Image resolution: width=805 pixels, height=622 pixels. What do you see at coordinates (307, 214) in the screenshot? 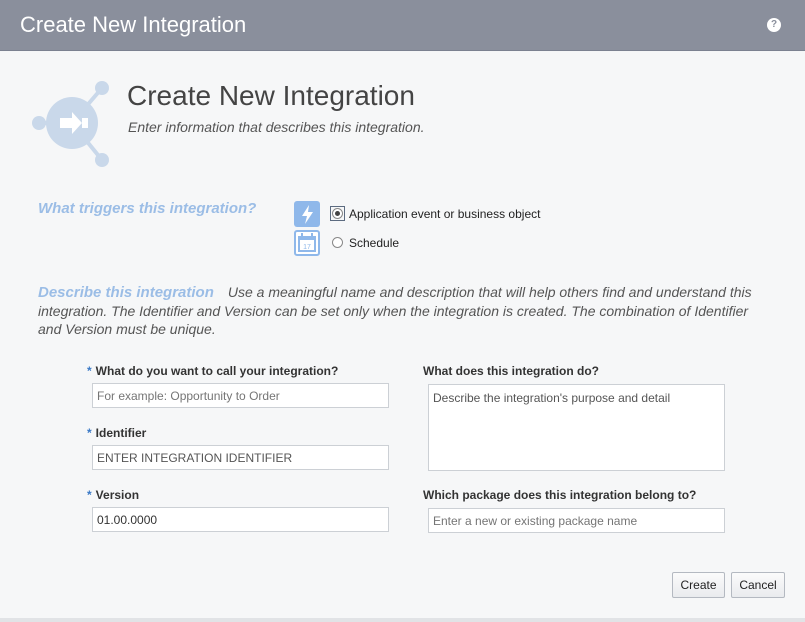
I see `lightning-bolt-icon` at bounding box center [307, 214].